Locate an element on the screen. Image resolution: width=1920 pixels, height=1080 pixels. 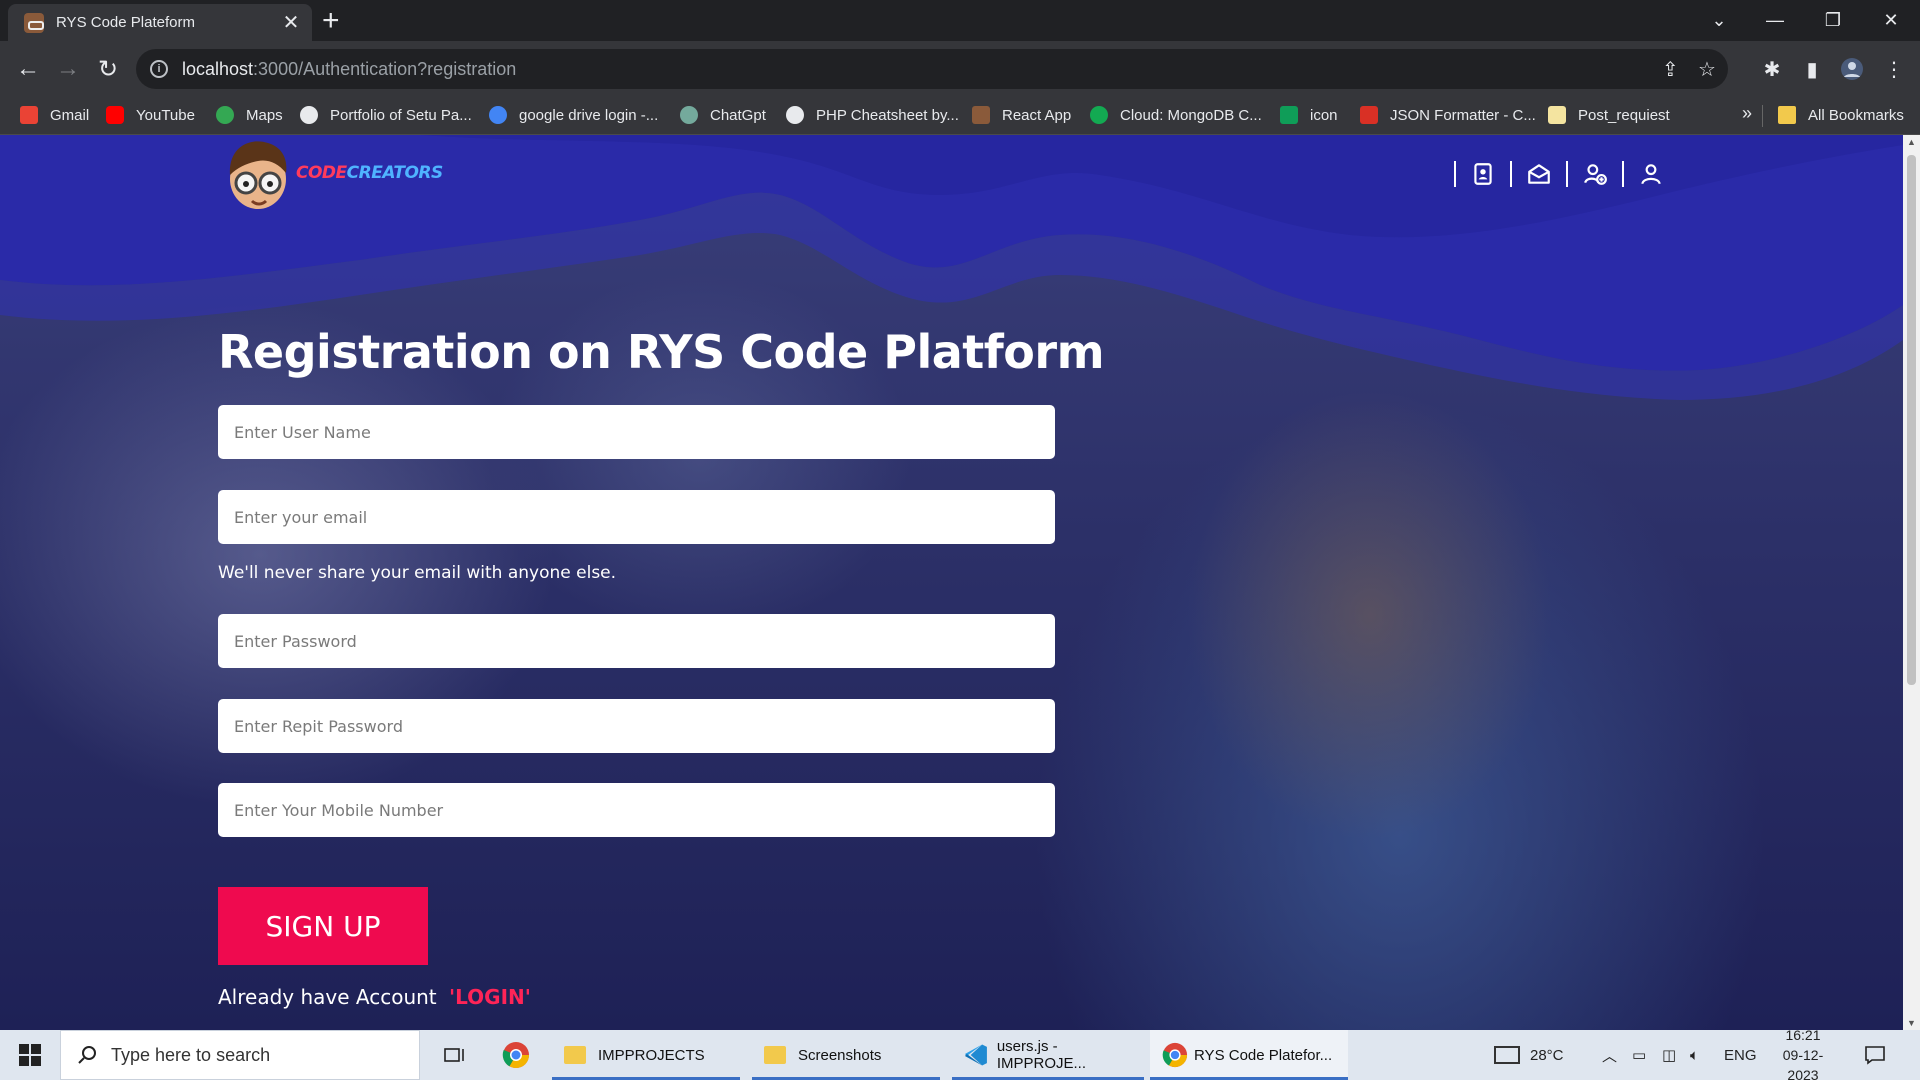
reload-icon: ↻ is located at coordinates (108, 69).